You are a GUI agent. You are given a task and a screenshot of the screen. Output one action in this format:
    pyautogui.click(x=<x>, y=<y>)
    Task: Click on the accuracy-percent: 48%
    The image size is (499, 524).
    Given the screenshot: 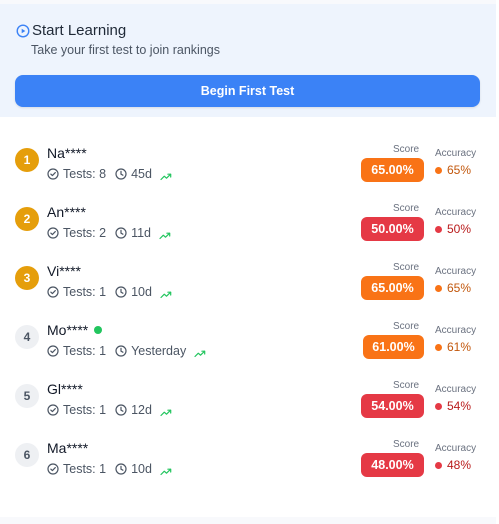 What is the action you would take?
    pyautogui.click(x=459, y=465)
    